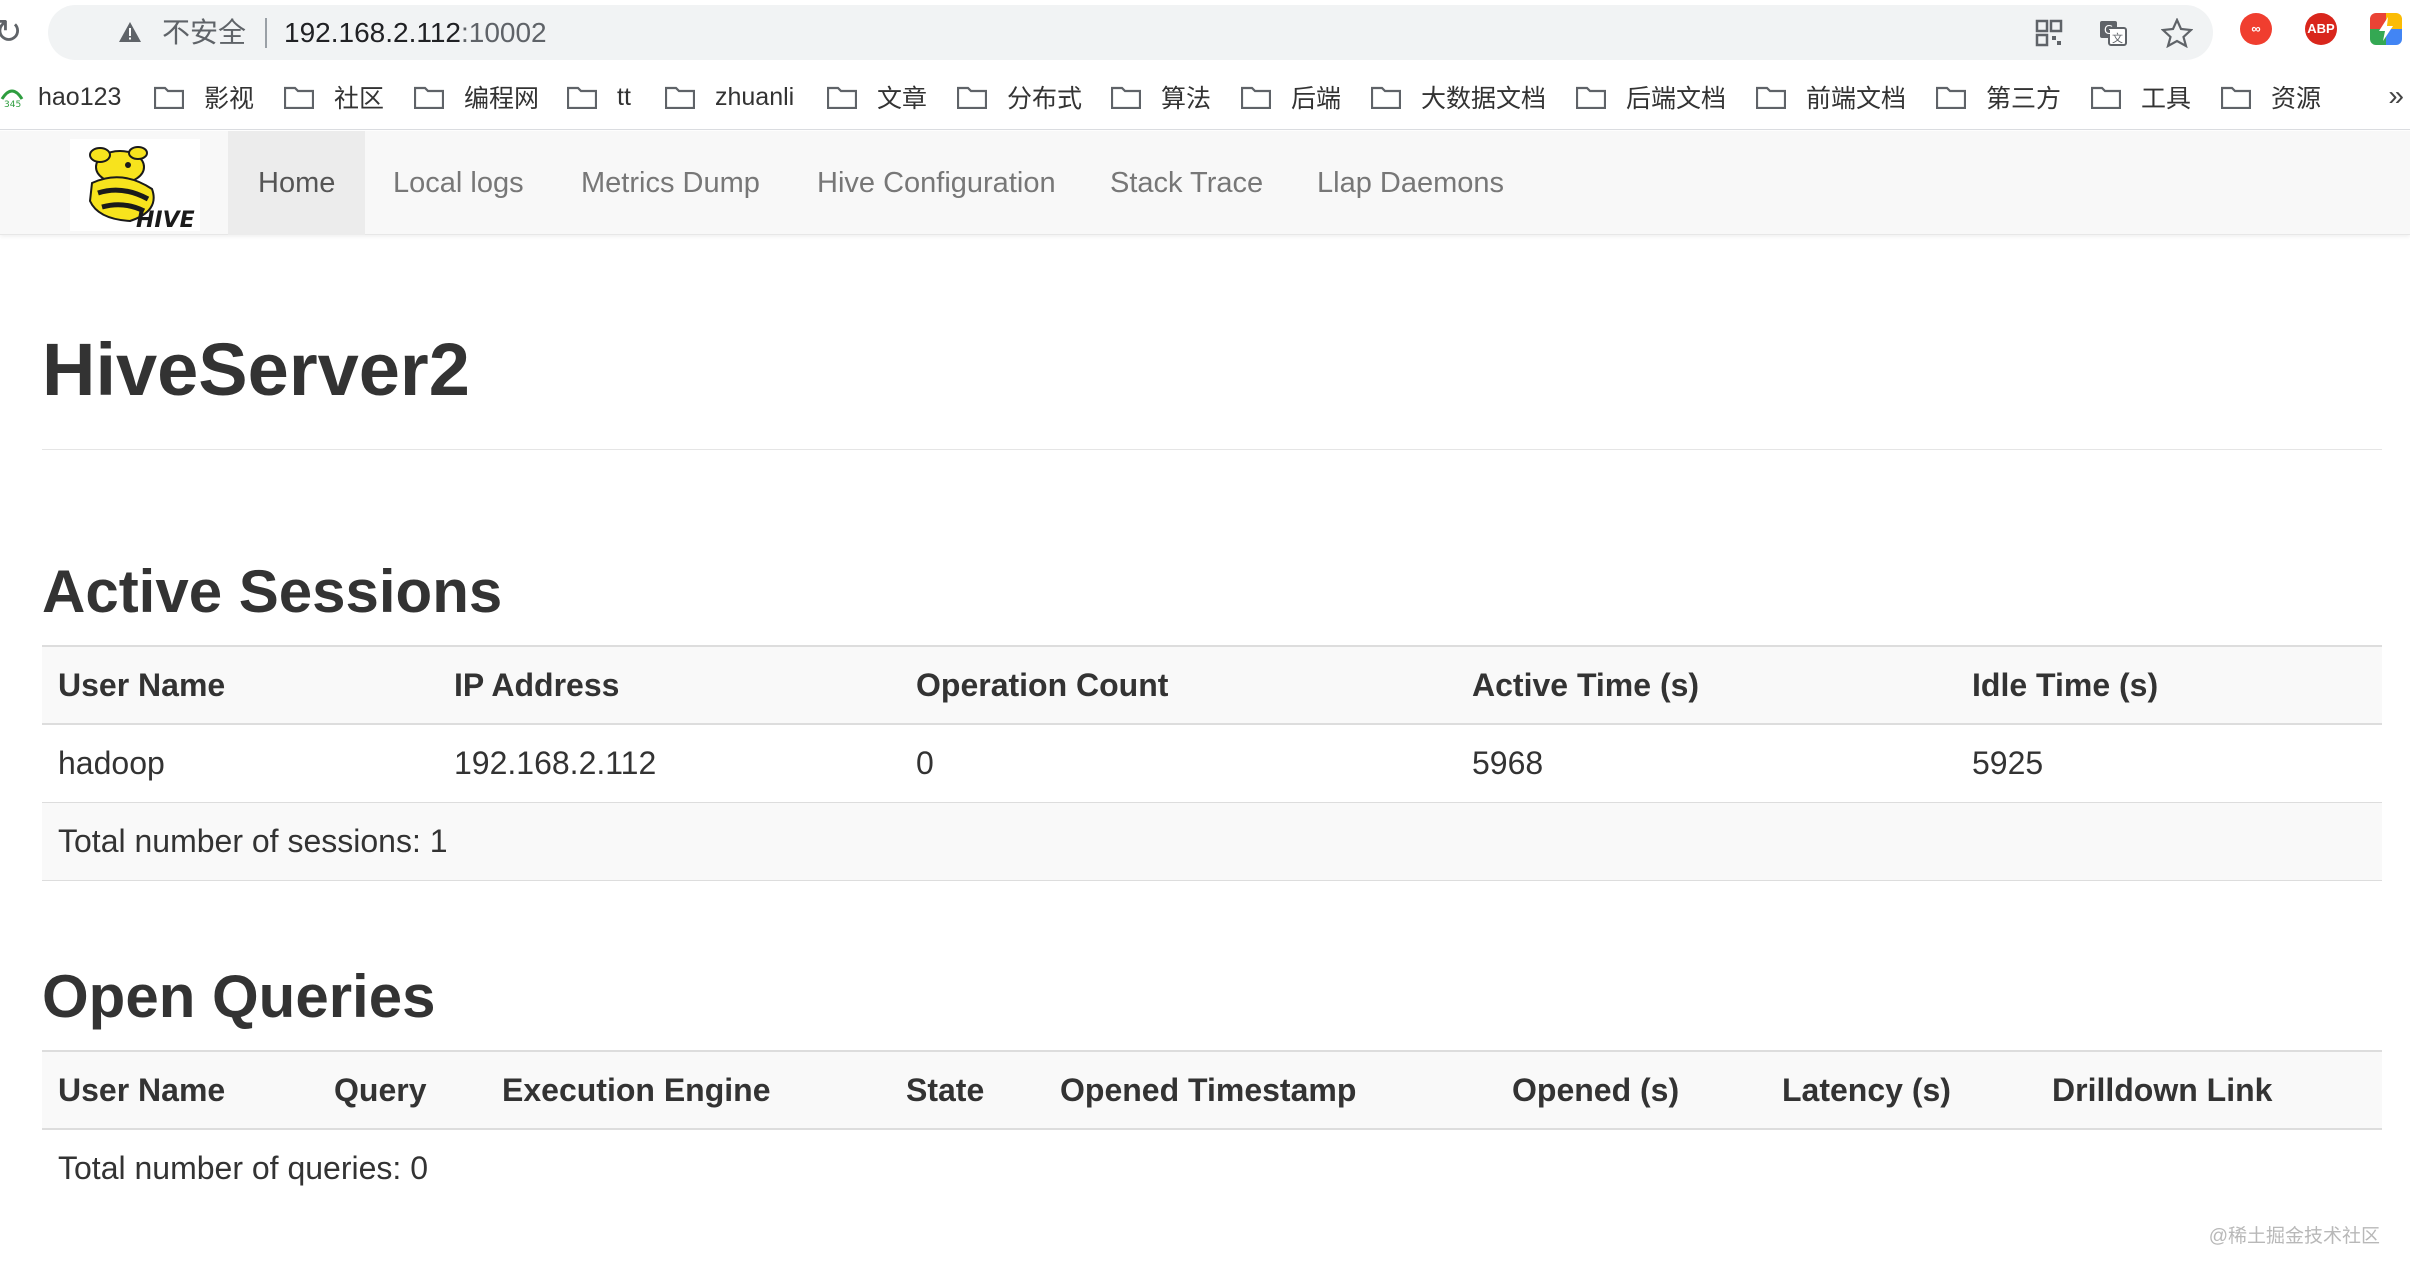 The width and height of the screenshot is (2410, 1276). I want to click on bookmark-folder: 影视, so click(204, 97).